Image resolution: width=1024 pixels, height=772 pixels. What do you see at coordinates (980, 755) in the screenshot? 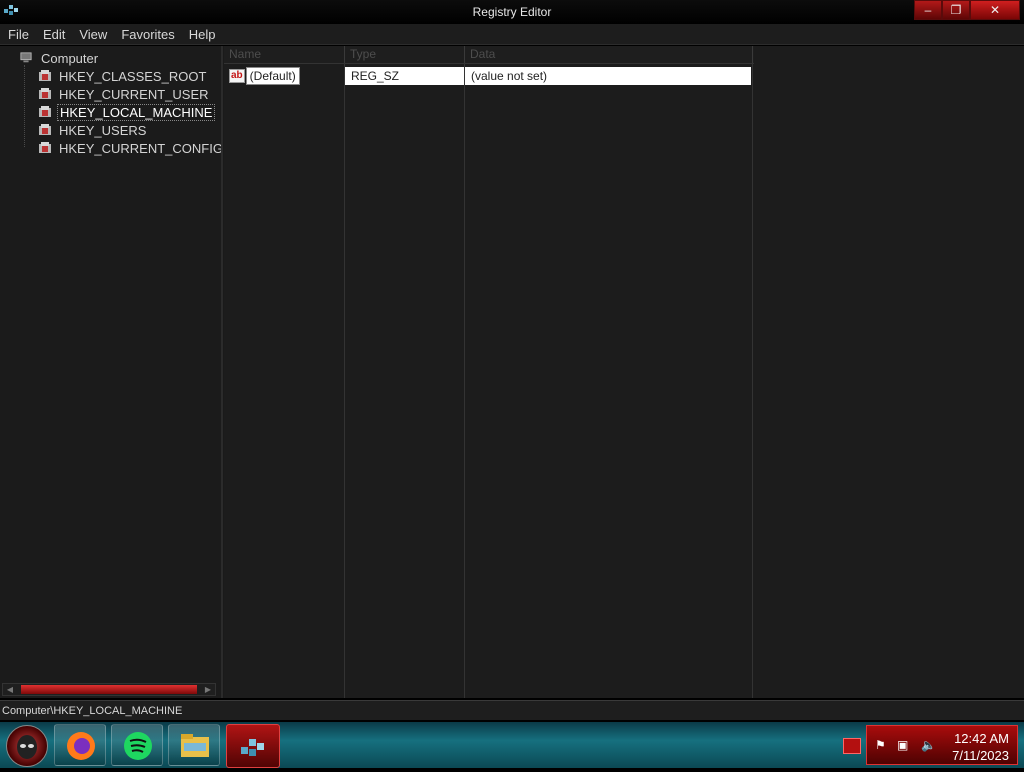
I see `clock-date: 7/11/2023` at bounding box center [980, 755].